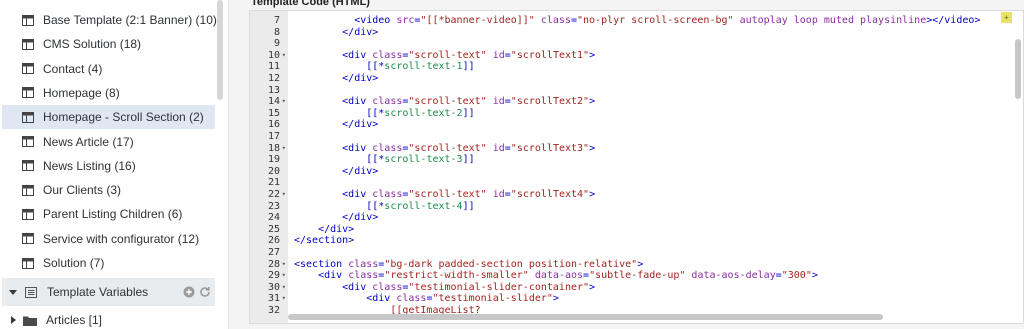 The height and width of the screenshot is (329, 1024). What do you see at coordinates (108, 263) in the screenshot?
I see `template-item: Solution (7)` at bounding box center [108, 263].